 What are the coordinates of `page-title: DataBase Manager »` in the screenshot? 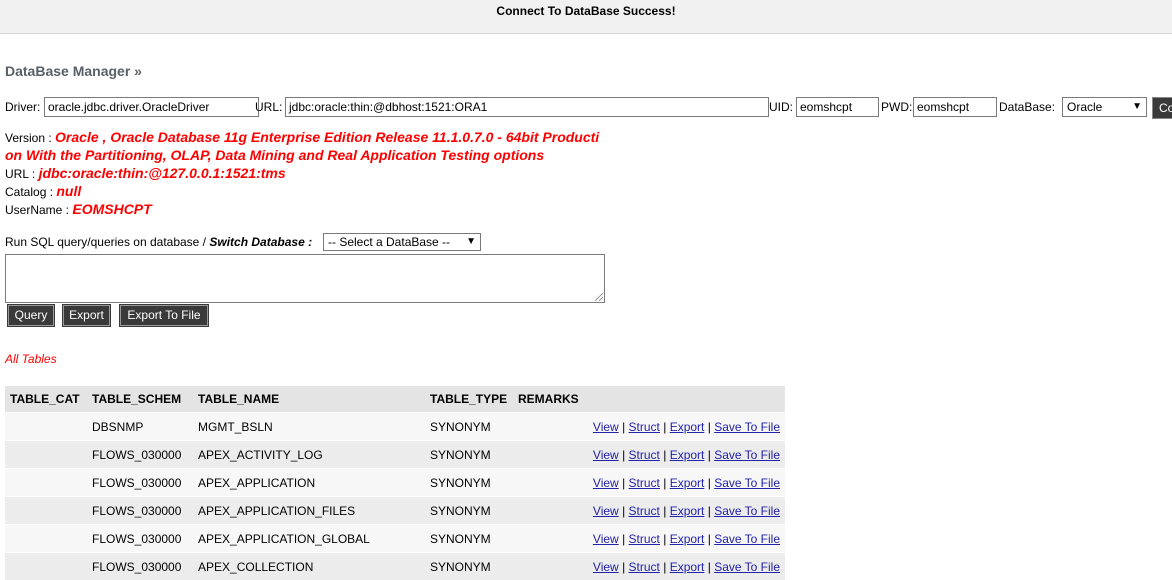 It's located at (73, 71).